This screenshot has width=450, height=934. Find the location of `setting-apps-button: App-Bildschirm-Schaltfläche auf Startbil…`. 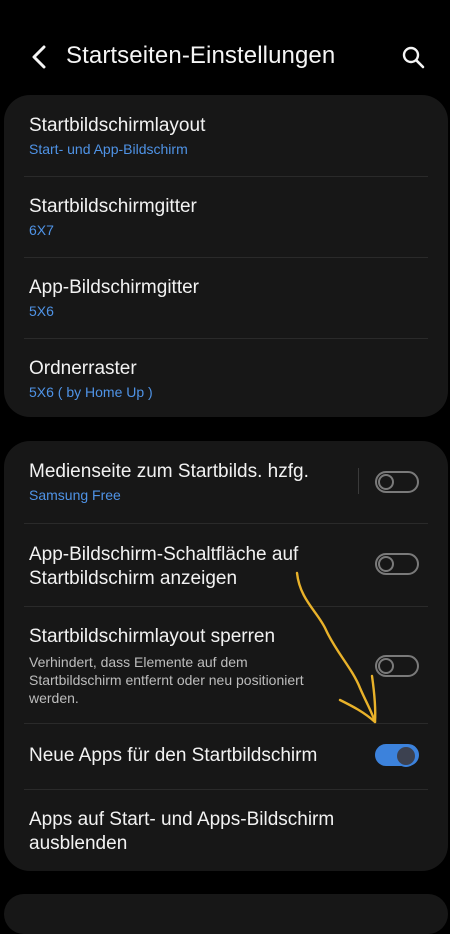

setting-apps-button: App-Bildschirm-Schaltfläche auf Startbil… is located at coordinates (226, 564).